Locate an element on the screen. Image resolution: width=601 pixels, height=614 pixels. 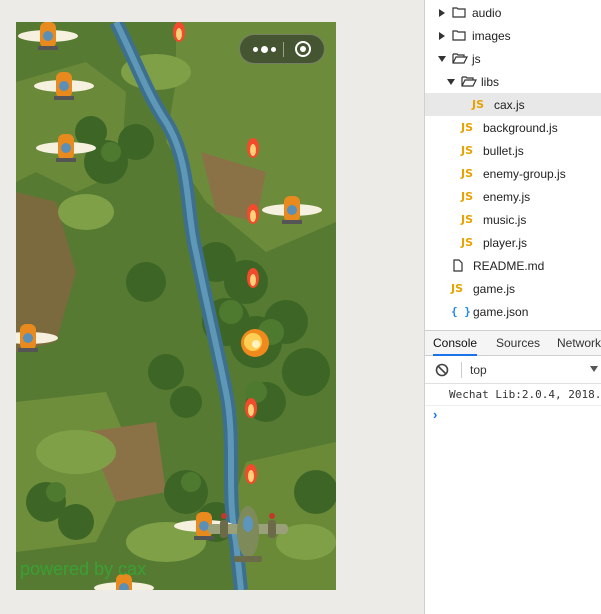
tree-label: enemy-group.js is located at coordinates (524, 174).